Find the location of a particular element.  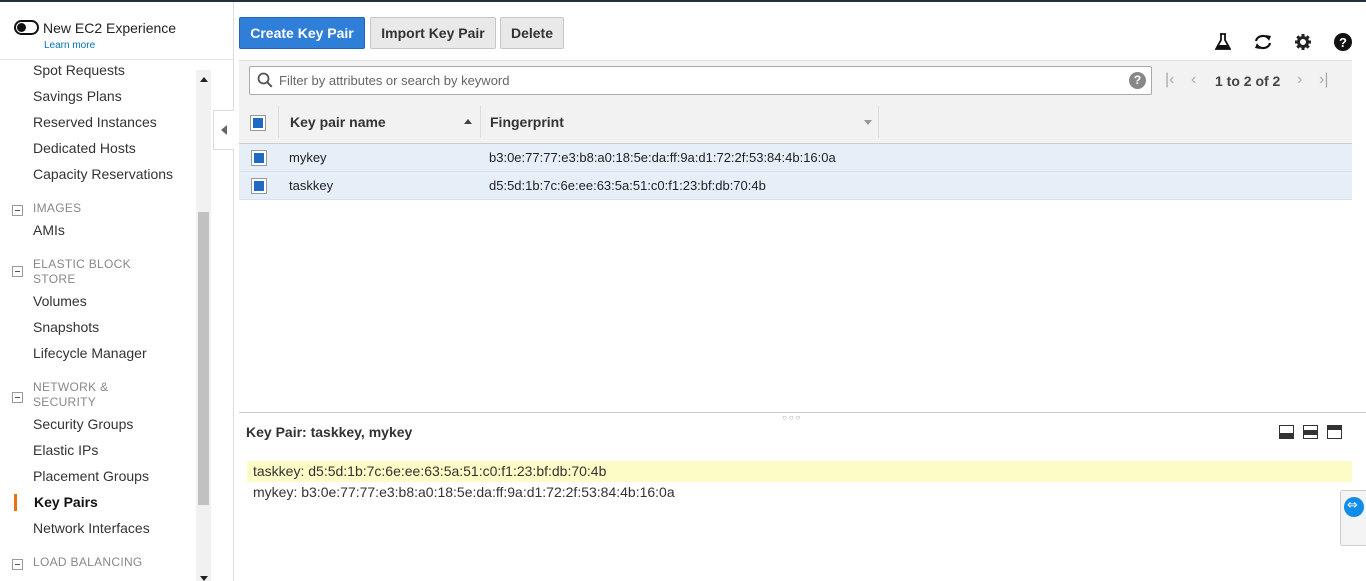

gear-icon is located at coordinates (1303, 42).